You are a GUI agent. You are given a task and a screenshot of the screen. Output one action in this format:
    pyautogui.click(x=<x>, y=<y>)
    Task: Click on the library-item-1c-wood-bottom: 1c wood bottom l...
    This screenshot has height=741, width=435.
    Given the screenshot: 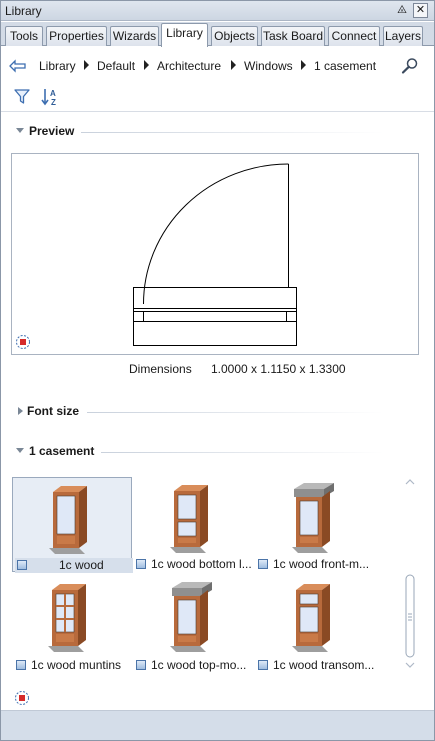 What is the action you would take?
    pyautogui.click(x=192, y=524)
    